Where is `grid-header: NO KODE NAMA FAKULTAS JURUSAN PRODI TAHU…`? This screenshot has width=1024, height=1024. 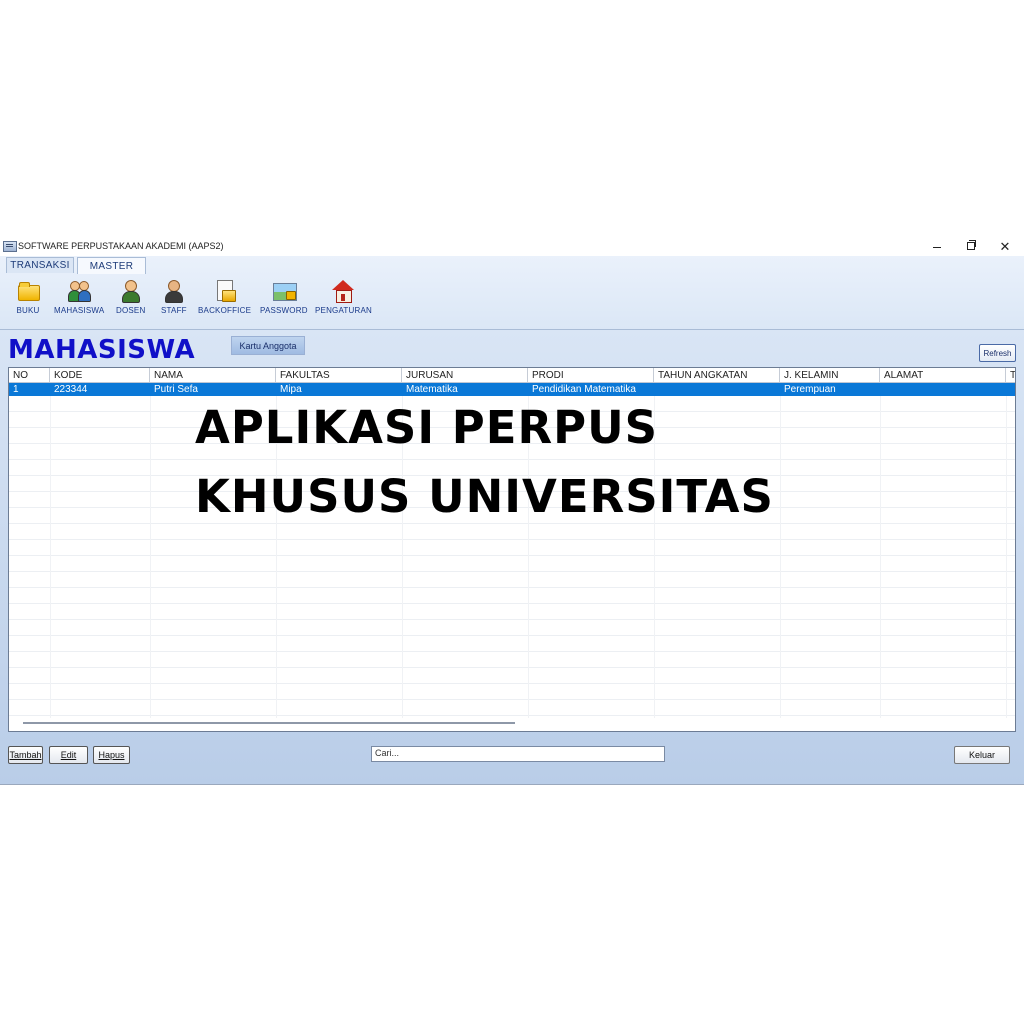
grid-header: NO KODE NAMA FAKULTAS JURUSAN PRODI TAHU… is located at coordinates (512, 375).